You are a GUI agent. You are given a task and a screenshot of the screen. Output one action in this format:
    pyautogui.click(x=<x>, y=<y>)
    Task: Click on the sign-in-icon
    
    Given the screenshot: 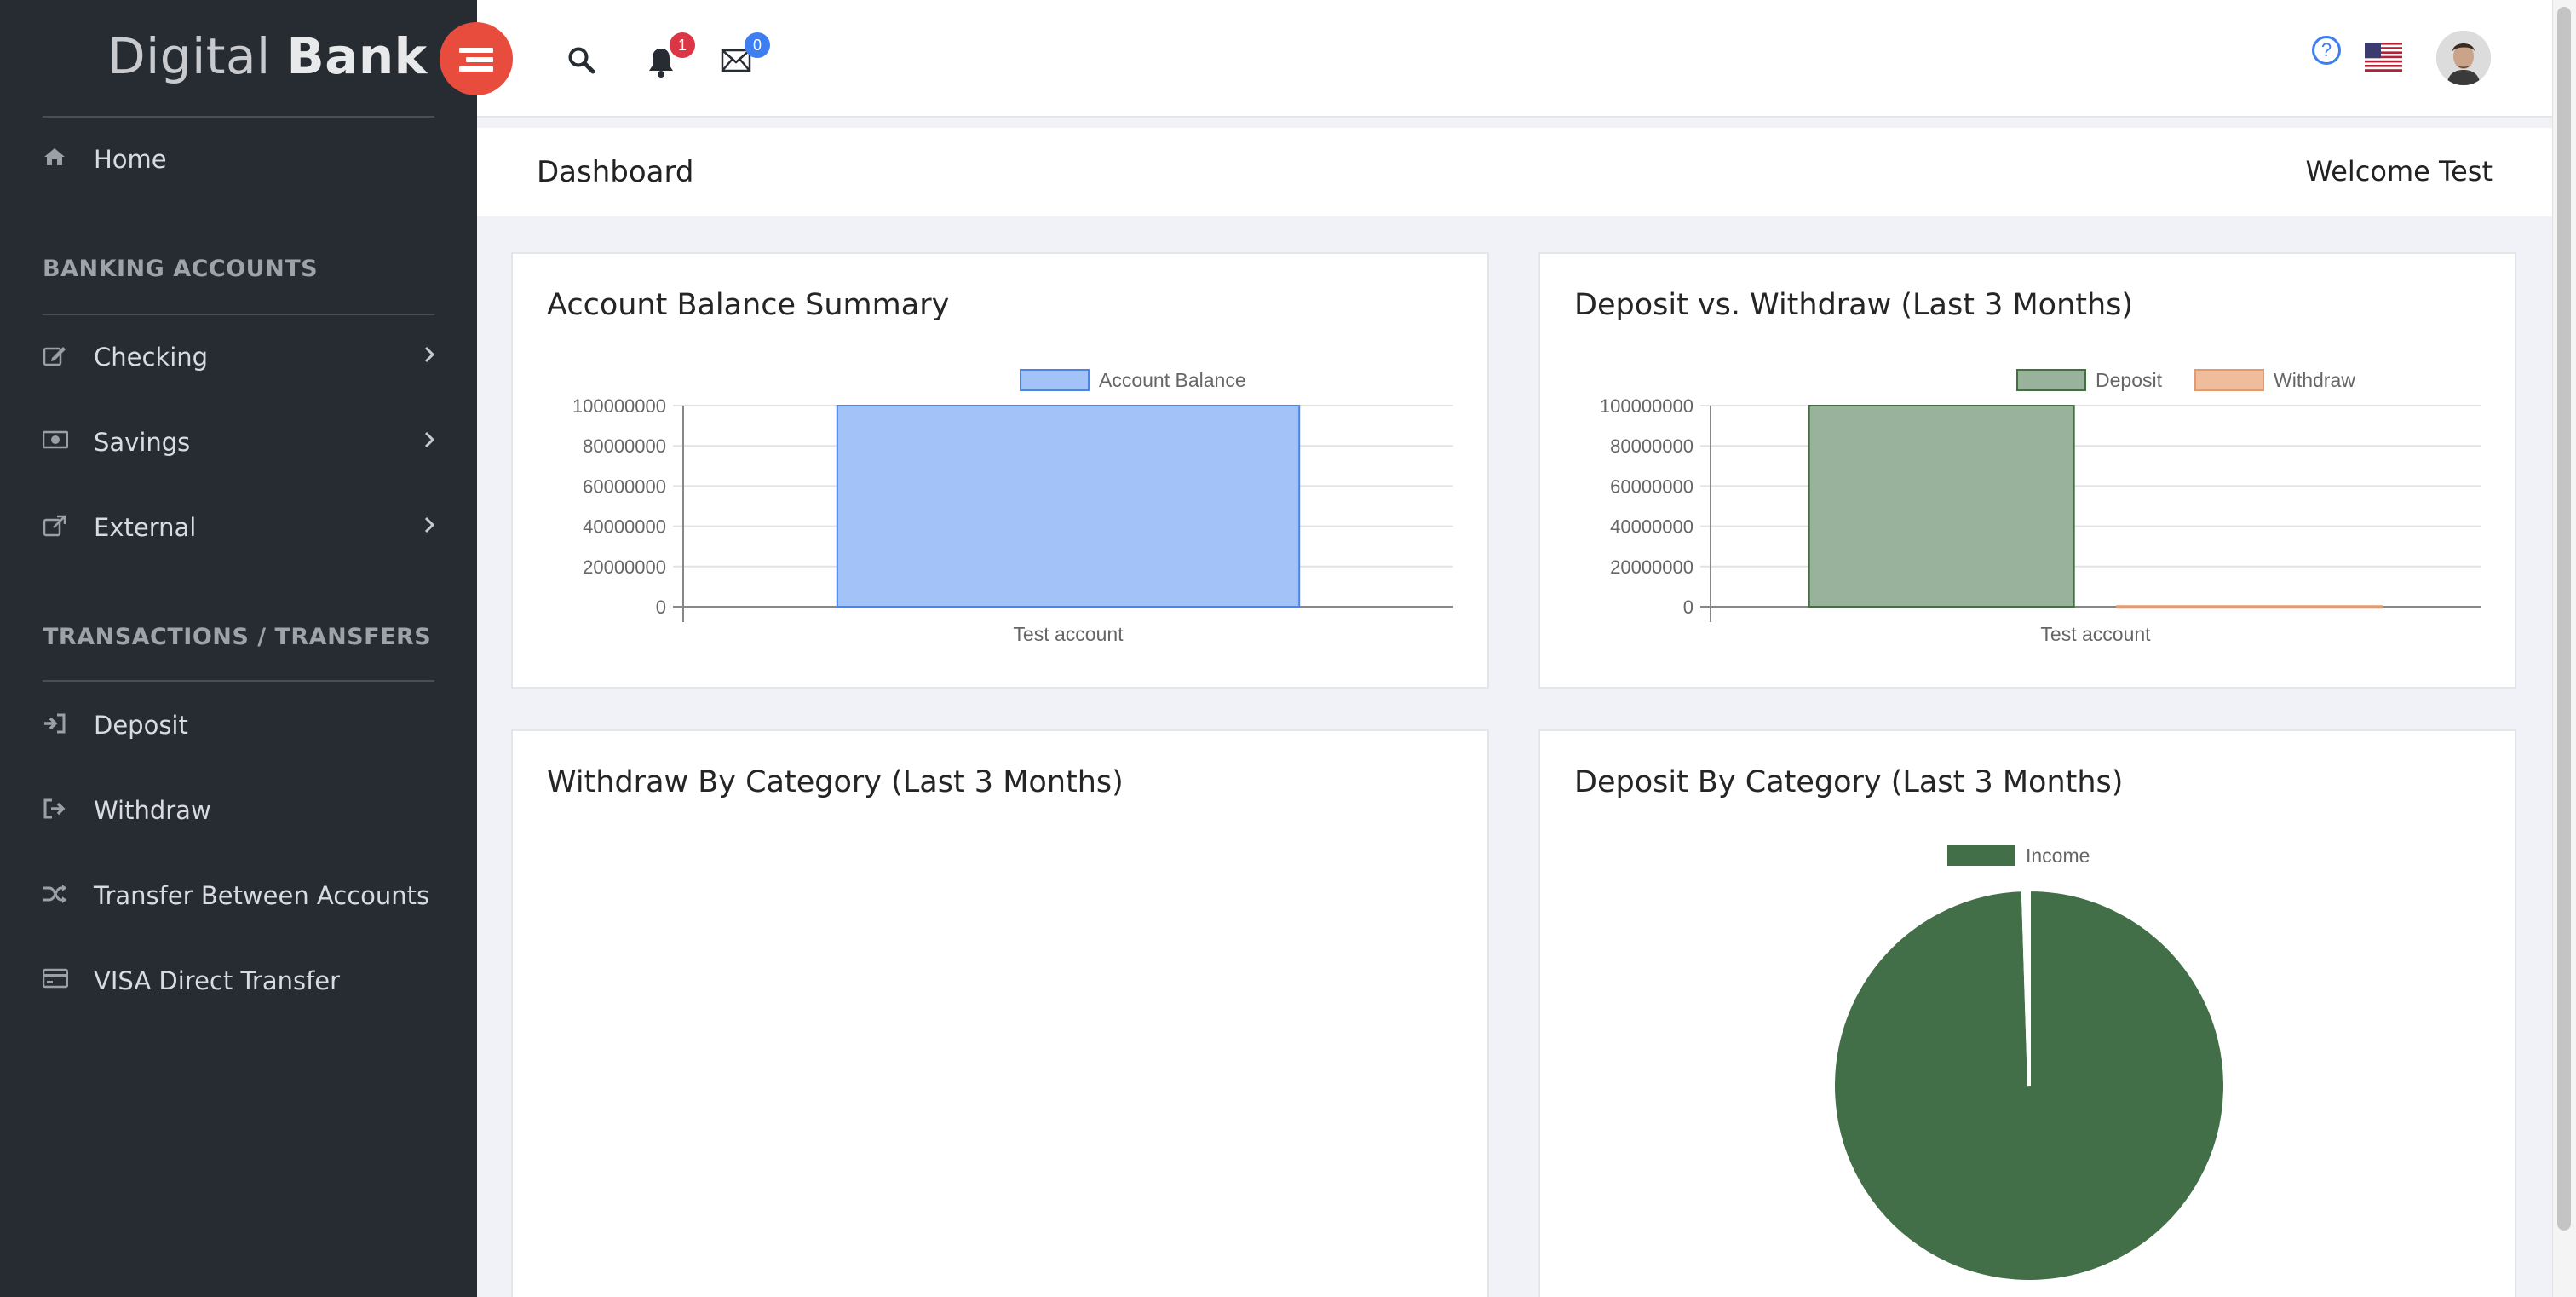 What is the action you would take?
    pyautogui.click(x=55, y=724)
    